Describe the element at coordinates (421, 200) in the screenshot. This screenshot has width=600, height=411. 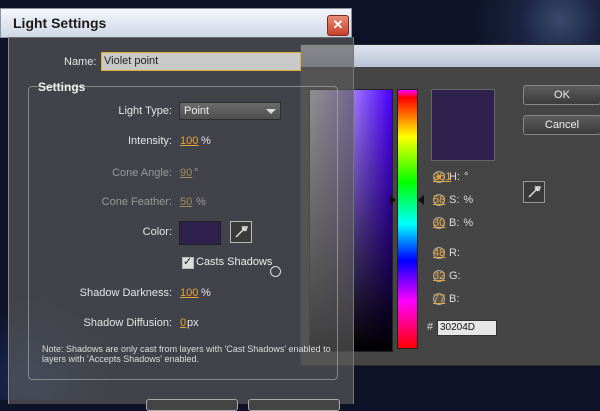
I see `hue-slider-right-arrow-icon` at that location.